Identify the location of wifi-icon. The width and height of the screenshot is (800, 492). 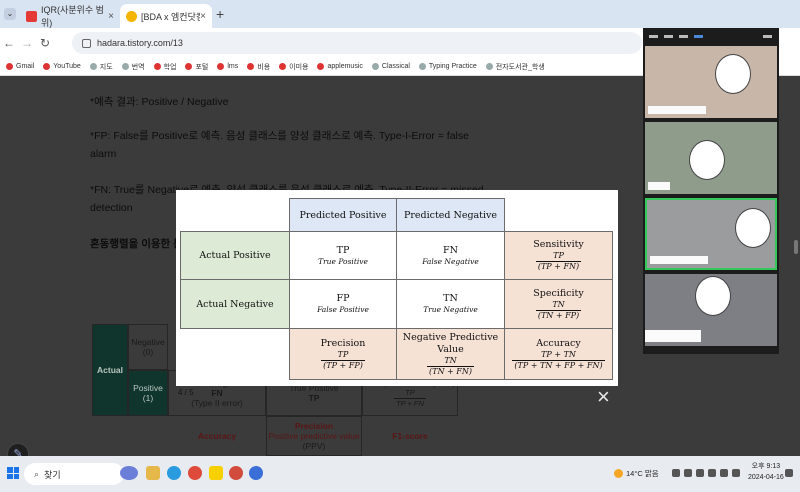
(724, 473).